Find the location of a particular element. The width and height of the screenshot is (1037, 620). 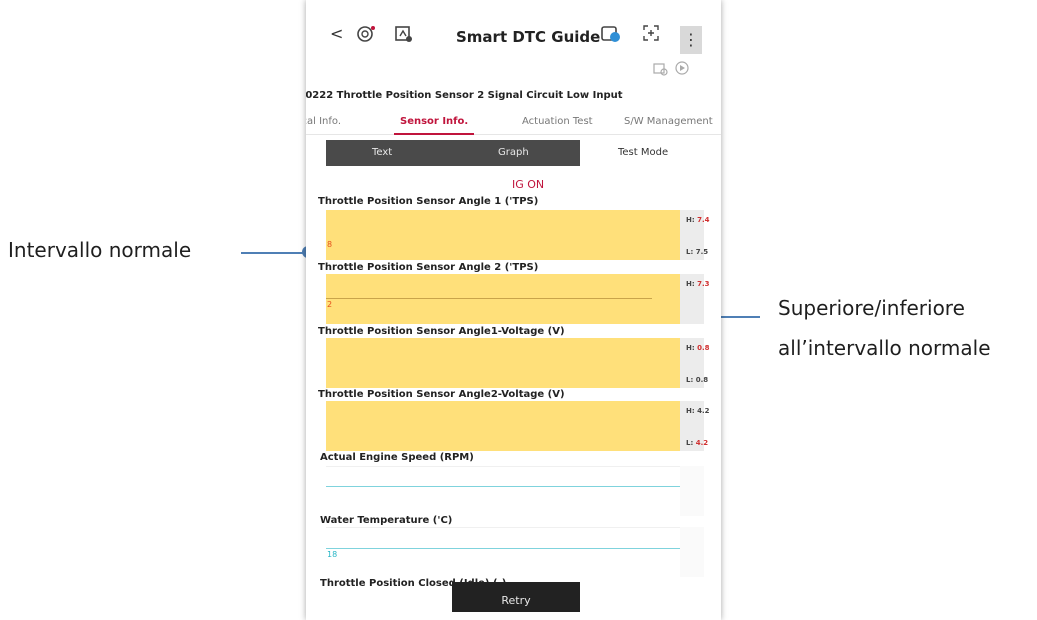

sensor-graph-tps2 is located at coordinates (503, 299).